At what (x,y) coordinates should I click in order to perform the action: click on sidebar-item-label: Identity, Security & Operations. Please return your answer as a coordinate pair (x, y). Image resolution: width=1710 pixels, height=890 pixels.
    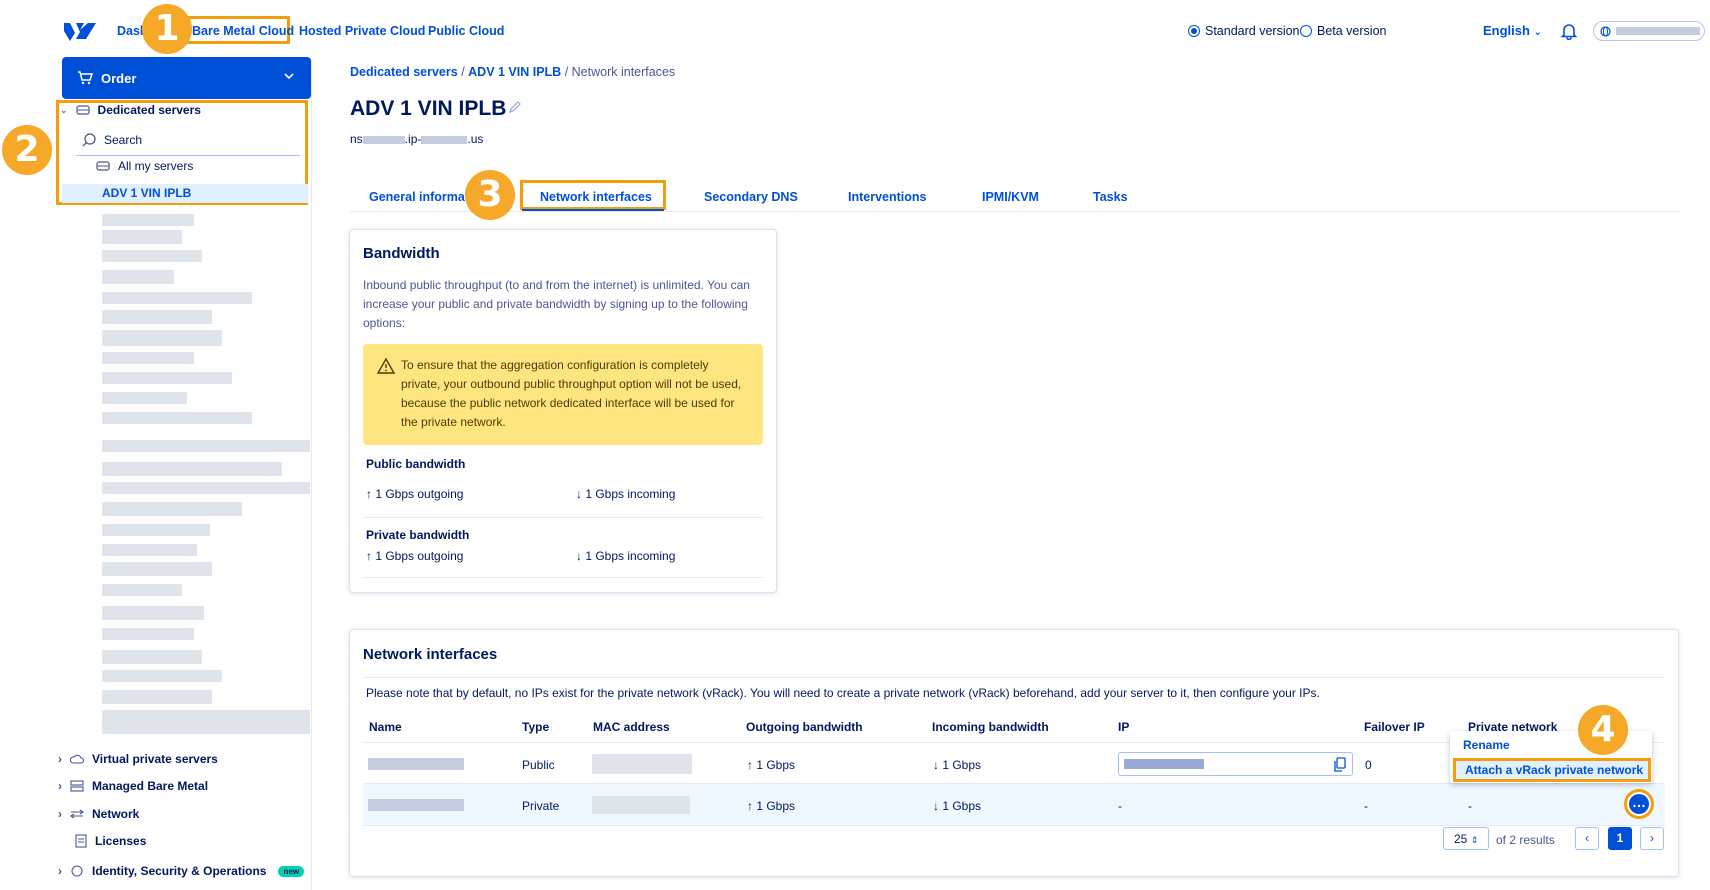
    Looking at the image, I should click on (179, 871).